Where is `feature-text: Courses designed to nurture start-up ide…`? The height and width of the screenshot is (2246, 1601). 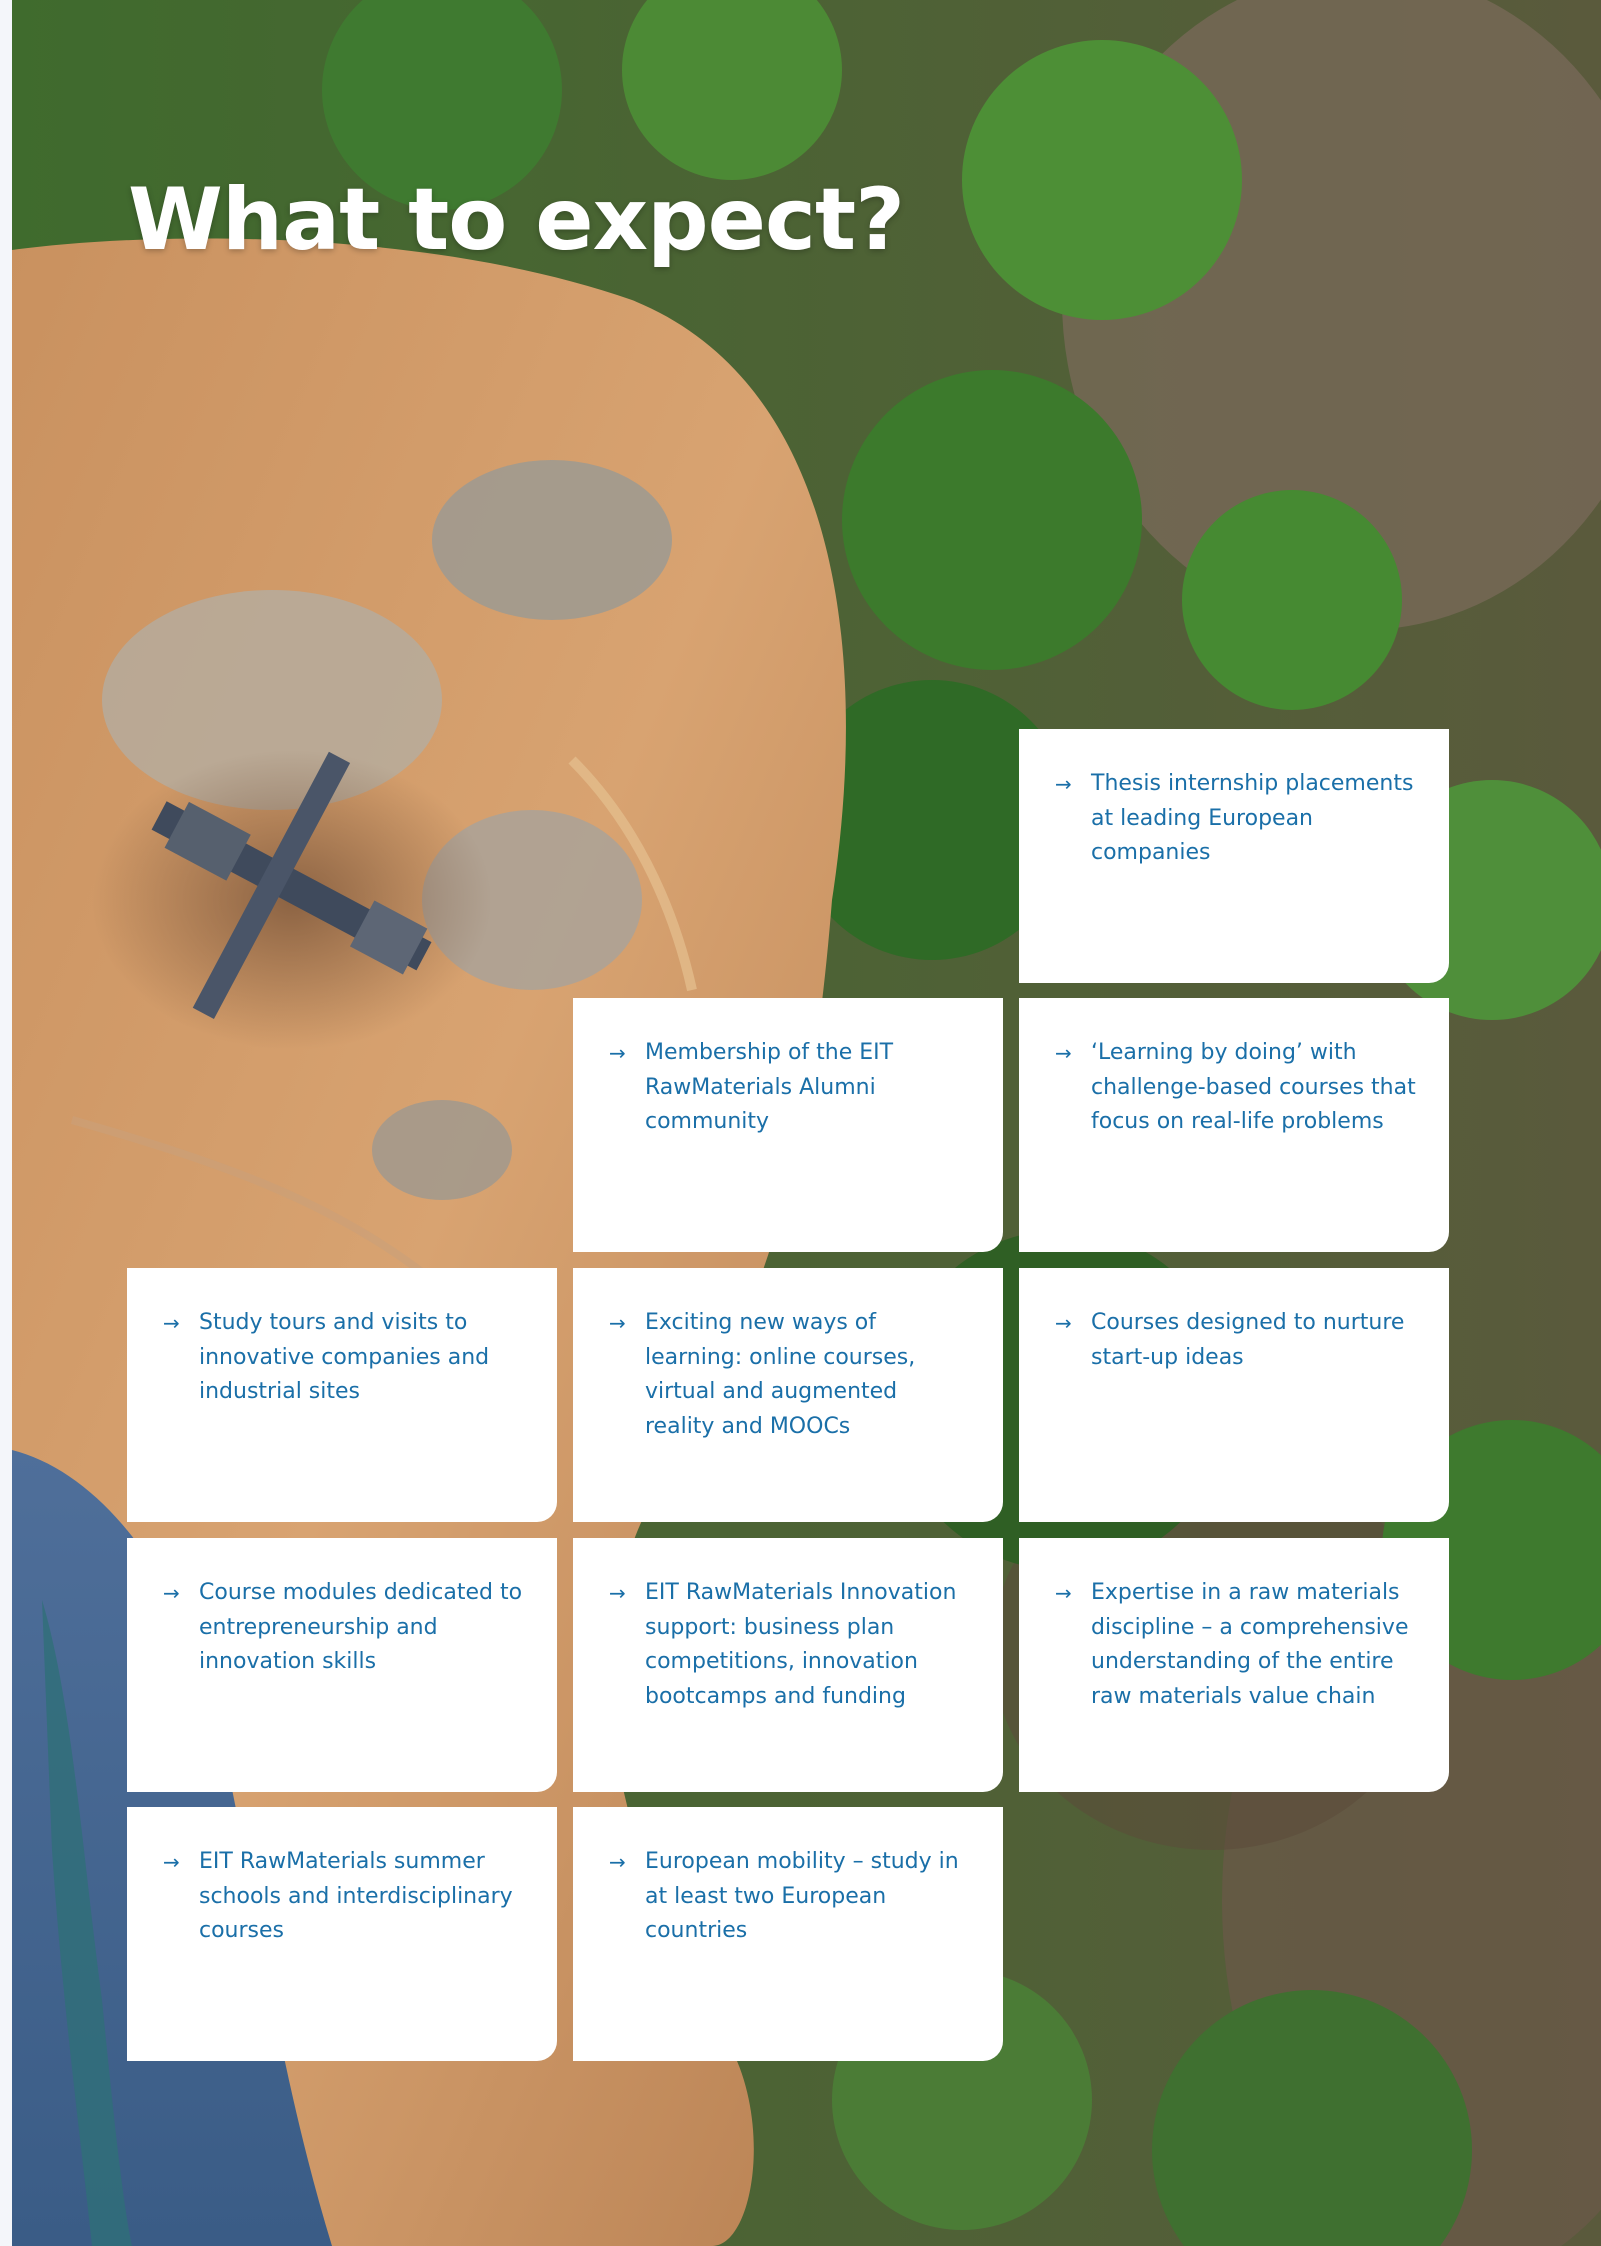 feature-text: Courses designed to nurture start-up ide… is located at coordinates (1248, 1340).